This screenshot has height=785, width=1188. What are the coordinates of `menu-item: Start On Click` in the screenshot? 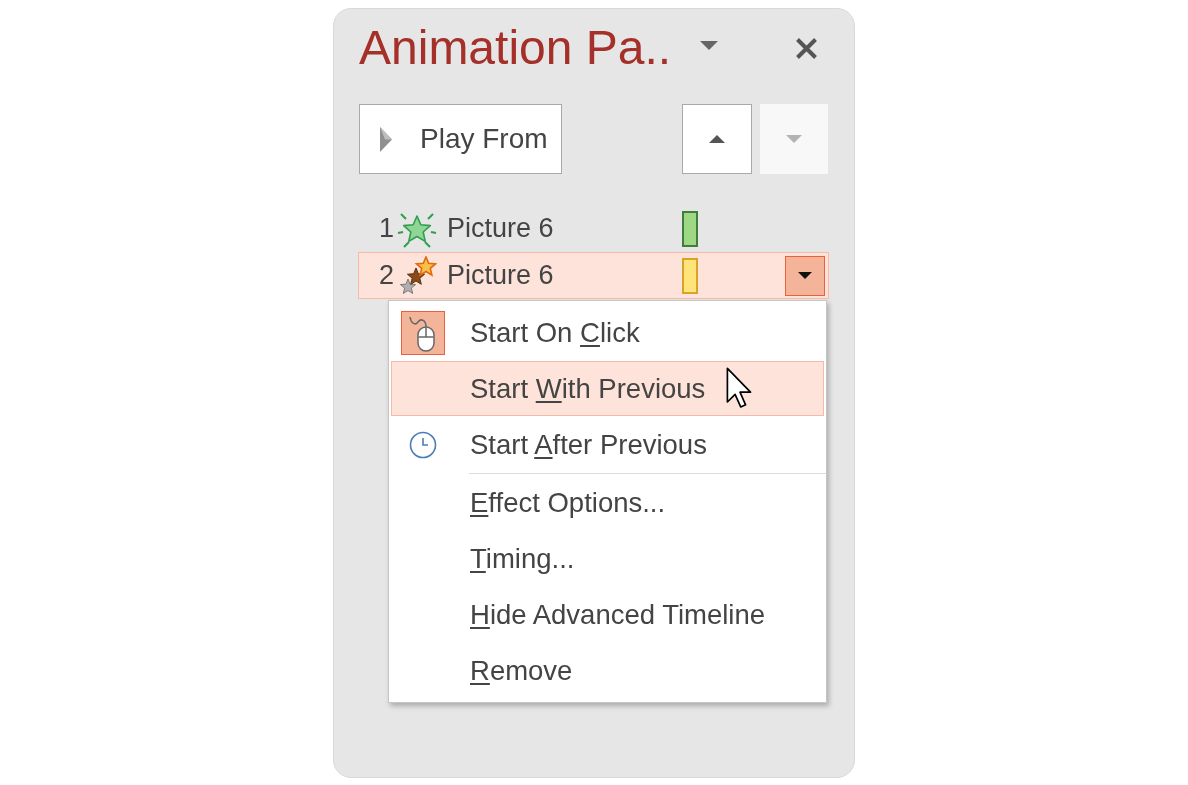 It's located at (607, 332).